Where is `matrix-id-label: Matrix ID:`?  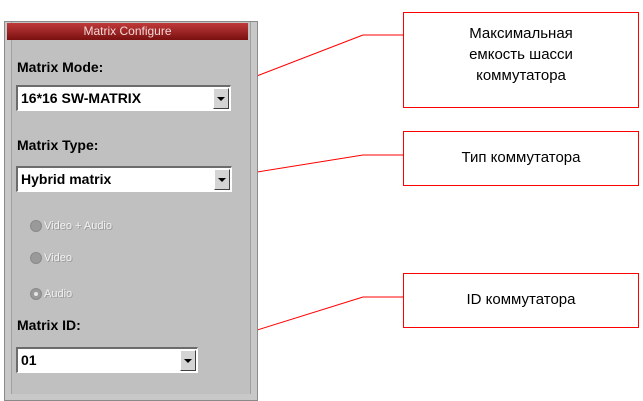 matrix-id-label: Matrix ID: is located at coordinates (49, 325).